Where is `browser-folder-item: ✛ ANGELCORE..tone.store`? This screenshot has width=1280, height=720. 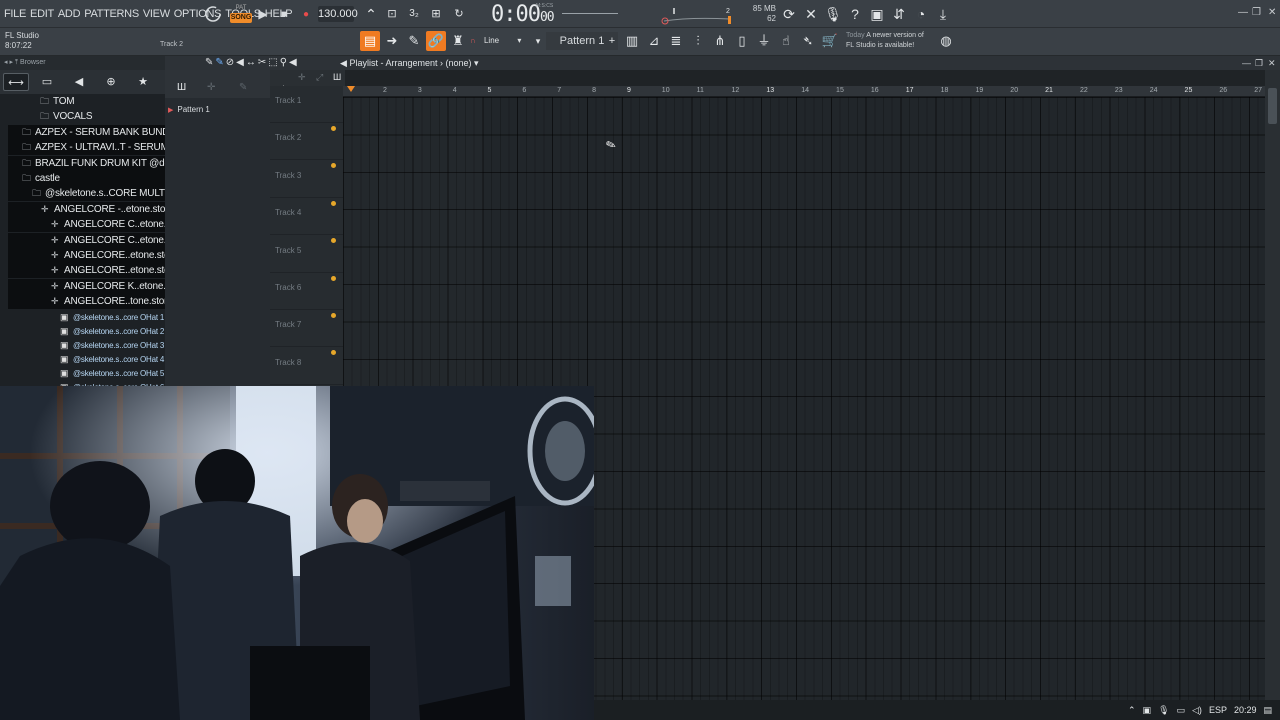 browser-folder-item: ✛ ANGELCORE..tone.store is located at coordinates (86, 302).